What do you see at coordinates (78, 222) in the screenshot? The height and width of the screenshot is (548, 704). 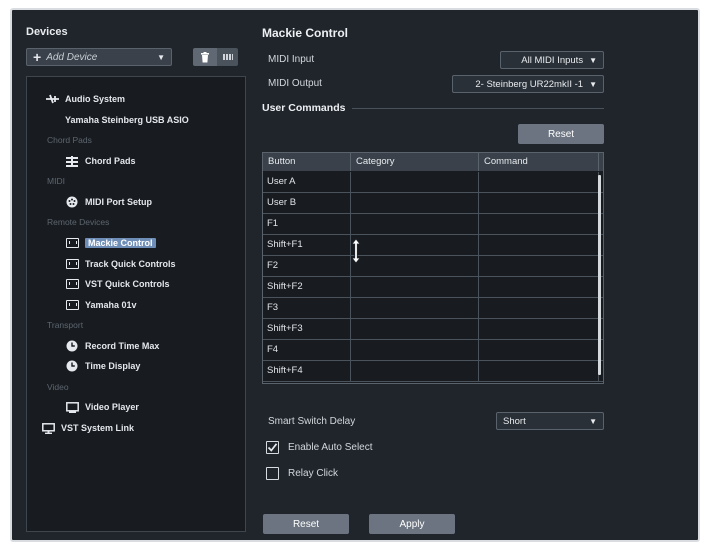 I see `tree-category-remote-devices: Remote Devices` at bounding box center [78, 222].